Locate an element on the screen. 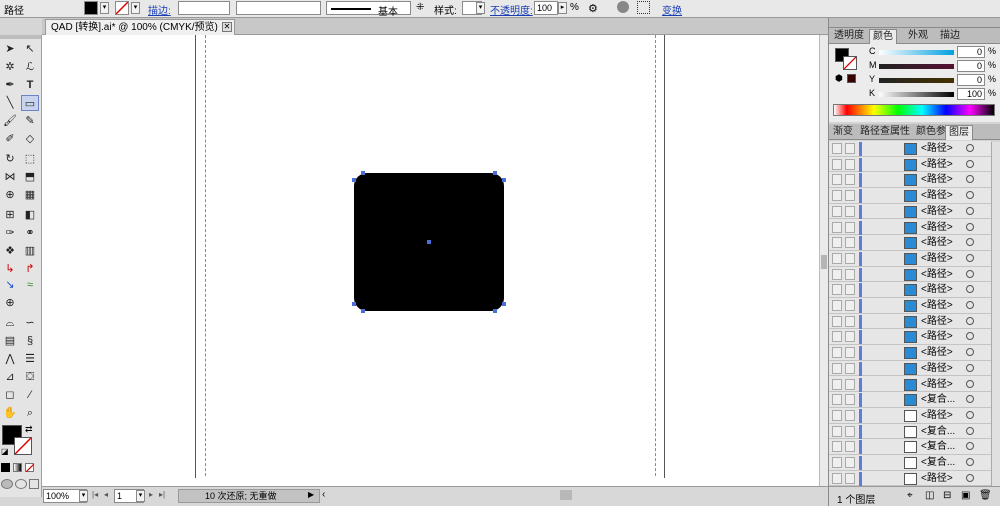 The height and width of the screenshot is (506, 1000). default-colors-icon: ◪ is located at coordinates (5, 451).